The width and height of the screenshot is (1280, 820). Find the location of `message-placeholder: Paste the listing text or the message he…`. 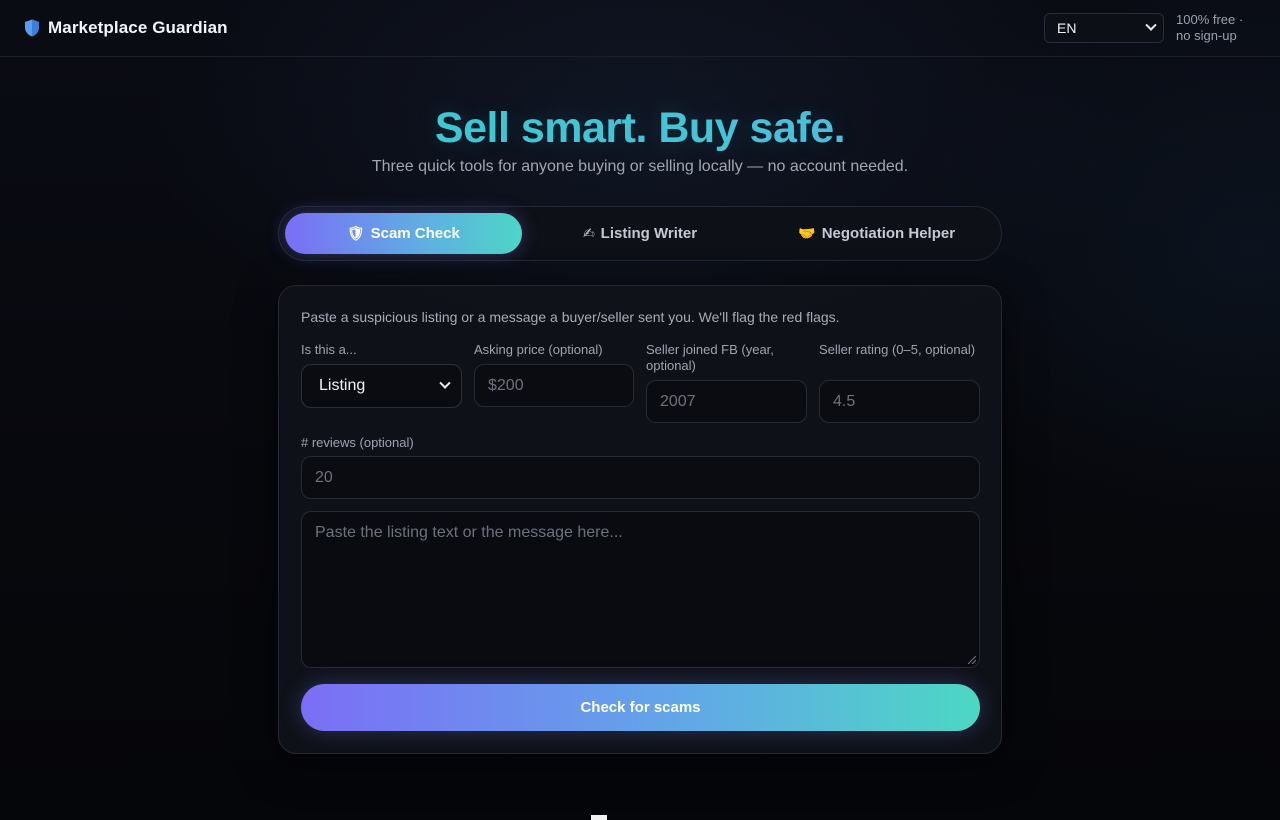

message-placeholder: Paste the listing text or the message he… is located at coordinates (469, 532).